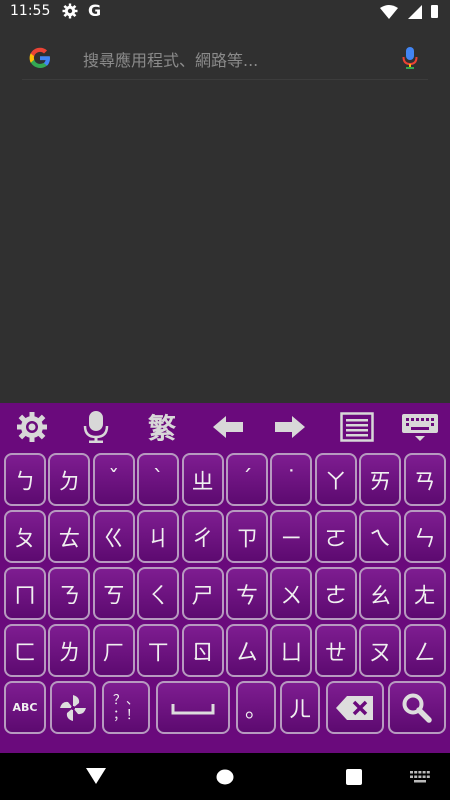  Describe the element at coordinates (95, 10) in the screenshot. I see `google-notification-icon: G` at that location.